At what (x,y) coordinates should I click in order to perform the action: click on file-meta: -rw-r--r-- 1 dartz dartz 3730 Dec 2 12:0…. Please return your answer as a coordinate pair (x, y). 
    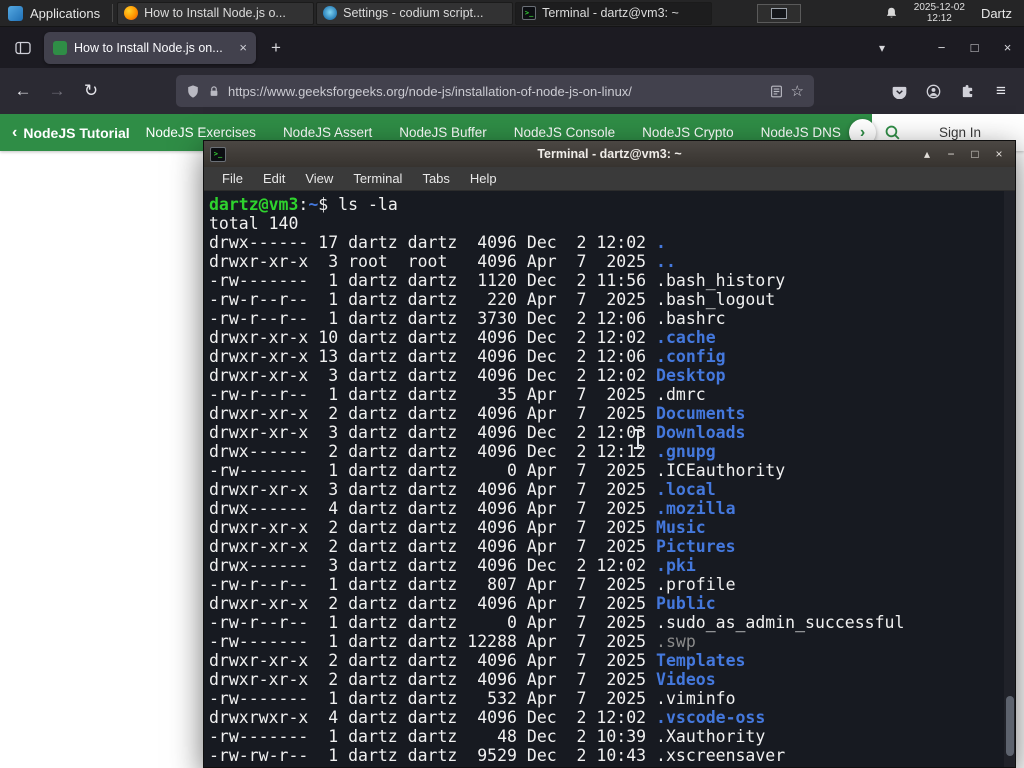
    Looking at the image, I should click on (433, 318).